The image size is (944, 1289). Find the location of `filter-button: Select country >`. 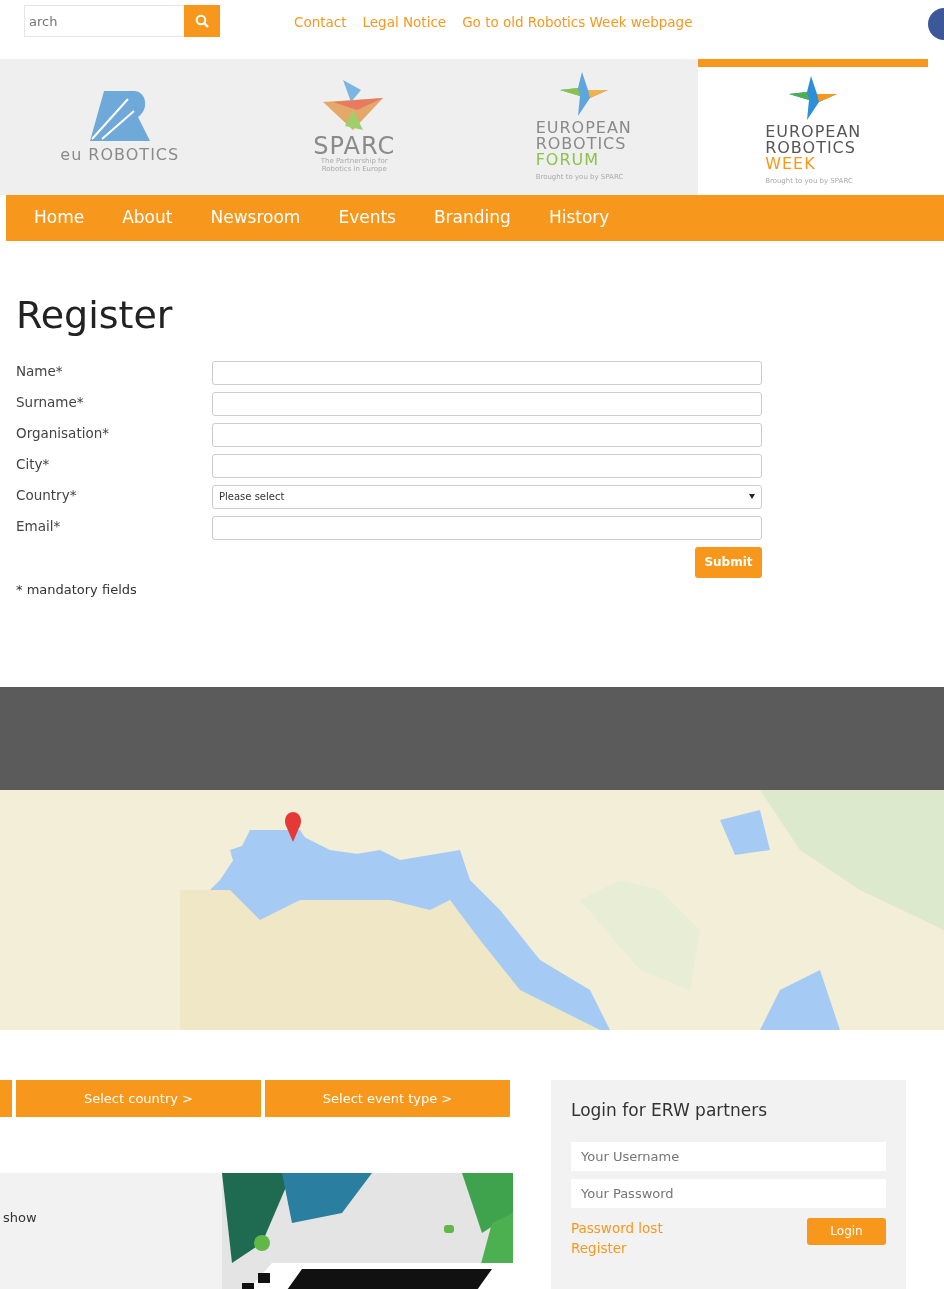

filter-button: Select country > is located at coordinates (138, 1099).